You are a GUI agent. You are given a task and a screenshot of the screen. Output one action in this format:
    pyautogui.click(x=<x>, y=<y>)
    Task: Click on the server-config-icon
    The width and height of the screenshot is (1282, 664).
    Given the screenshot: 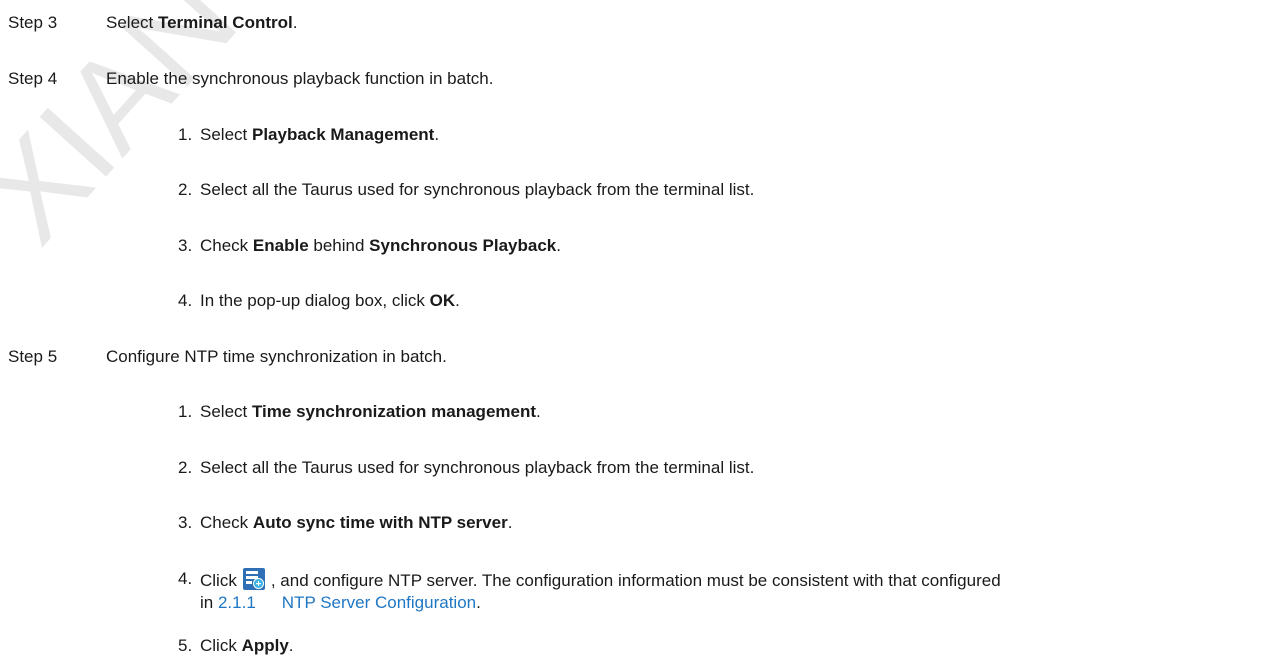 What is the action you would take?
    pyautogui.click(x=253, y=579)
    